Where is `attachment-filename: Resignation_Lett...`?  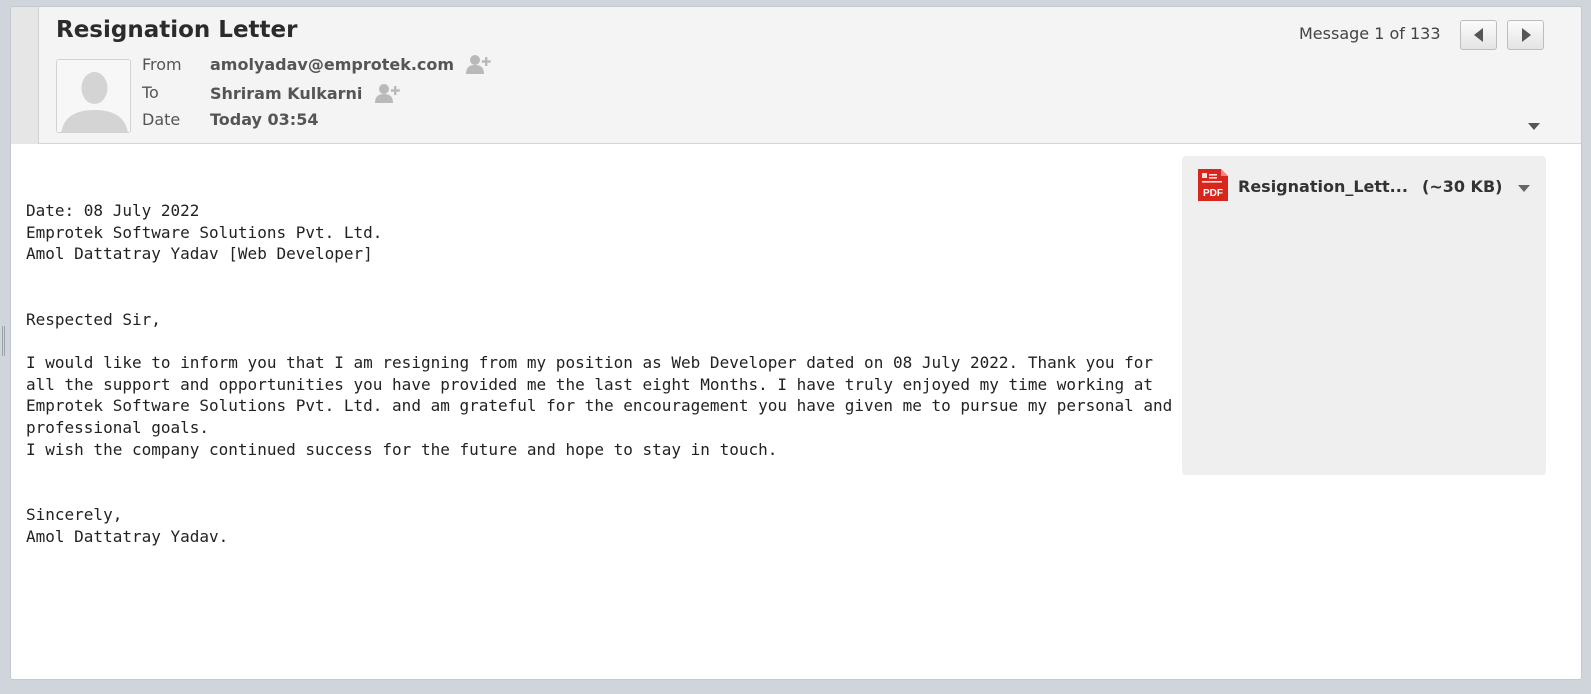 attachment-filename: Resignation_Lett... is located at coordinates (1323, 186).